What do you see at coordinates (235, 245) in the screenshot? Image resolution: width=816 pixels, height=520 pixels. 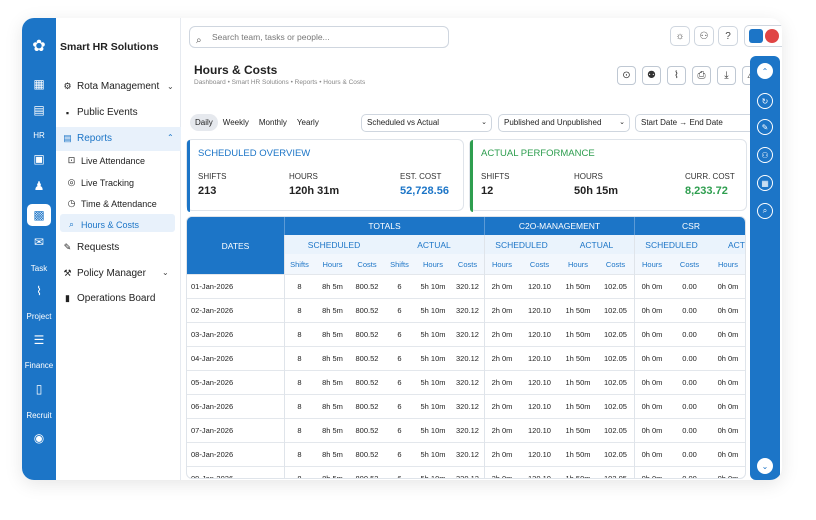 I see `dates-column-header: DATES` at bounding box center [235, 245].